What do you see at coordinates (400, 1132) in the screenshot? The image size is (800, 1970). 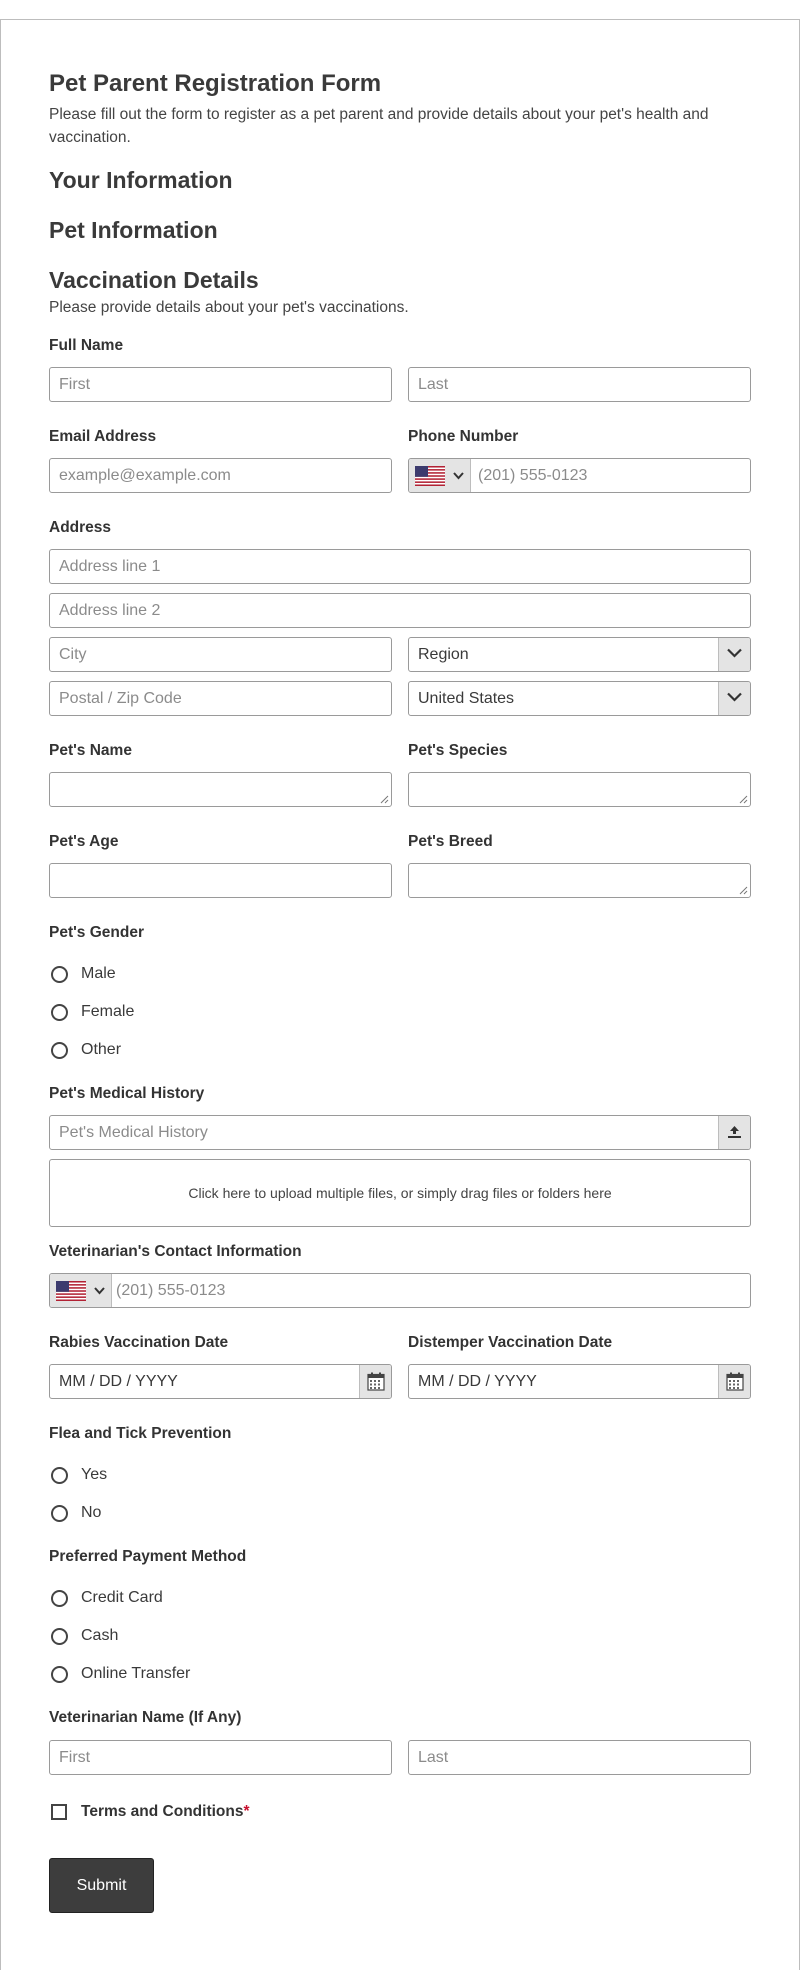 I see `medical-history-input: Pet's Medical History` at bounding box center [400, 1132].